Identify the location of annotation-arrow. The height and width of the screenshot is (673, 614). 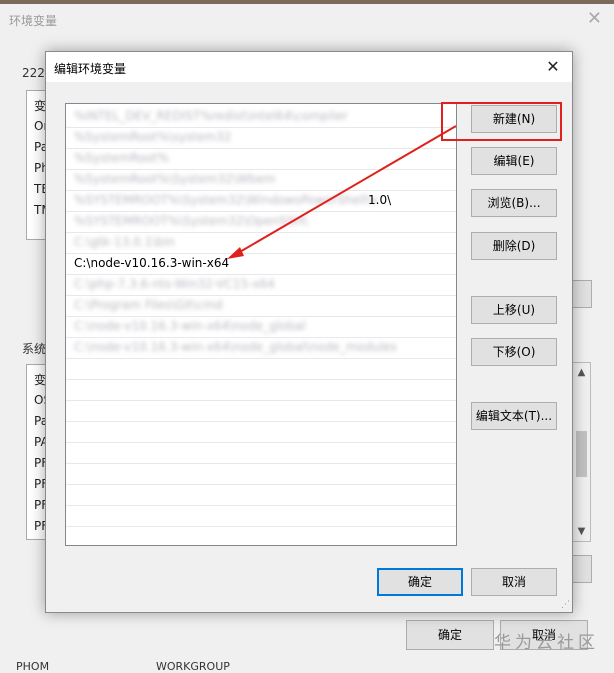
(342, 192).